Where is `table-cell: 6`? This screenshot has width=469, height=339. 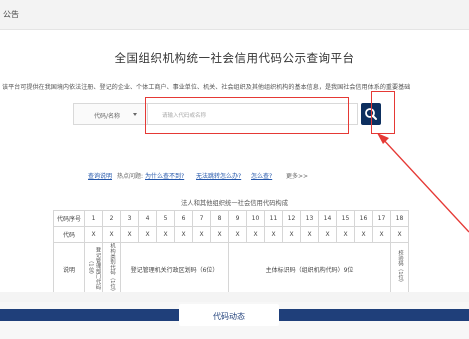
table-cell: 6 is located at coordinates (183, 218).